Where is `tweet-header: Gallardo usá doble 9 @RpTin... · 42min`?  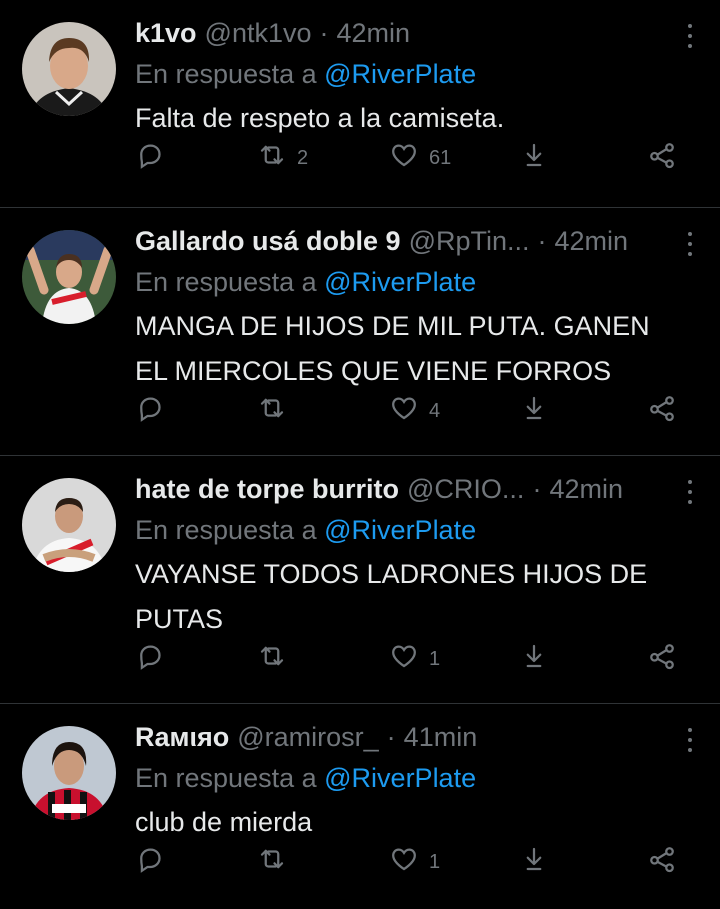 tweet-header: Gallardo usá doble 9 @RpTin... · 42min is located at coordinates (417, 241).